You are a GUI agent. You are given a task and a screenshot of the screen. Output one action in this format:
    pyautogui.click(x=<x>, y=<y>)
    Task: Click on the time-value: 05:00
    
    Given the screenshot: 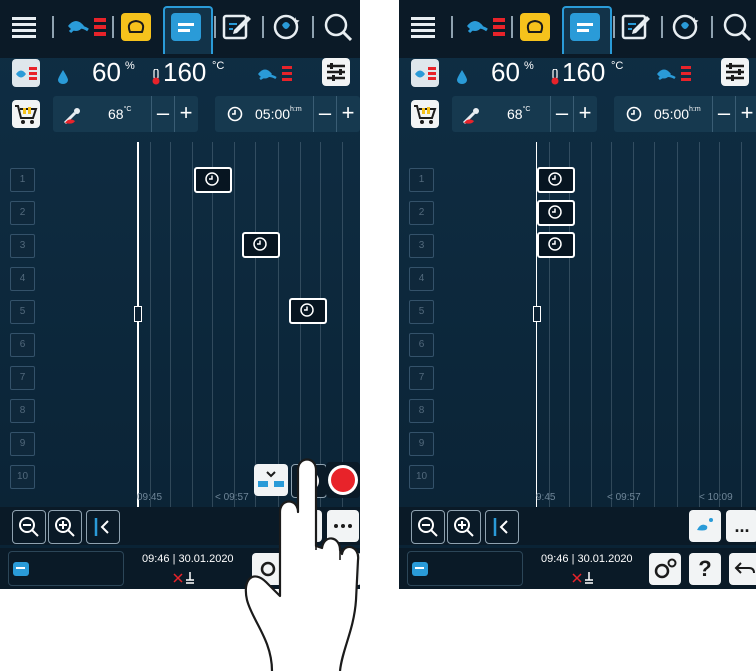 What is the action you would take?
    pyautogui.click(x=672, y=114)
    